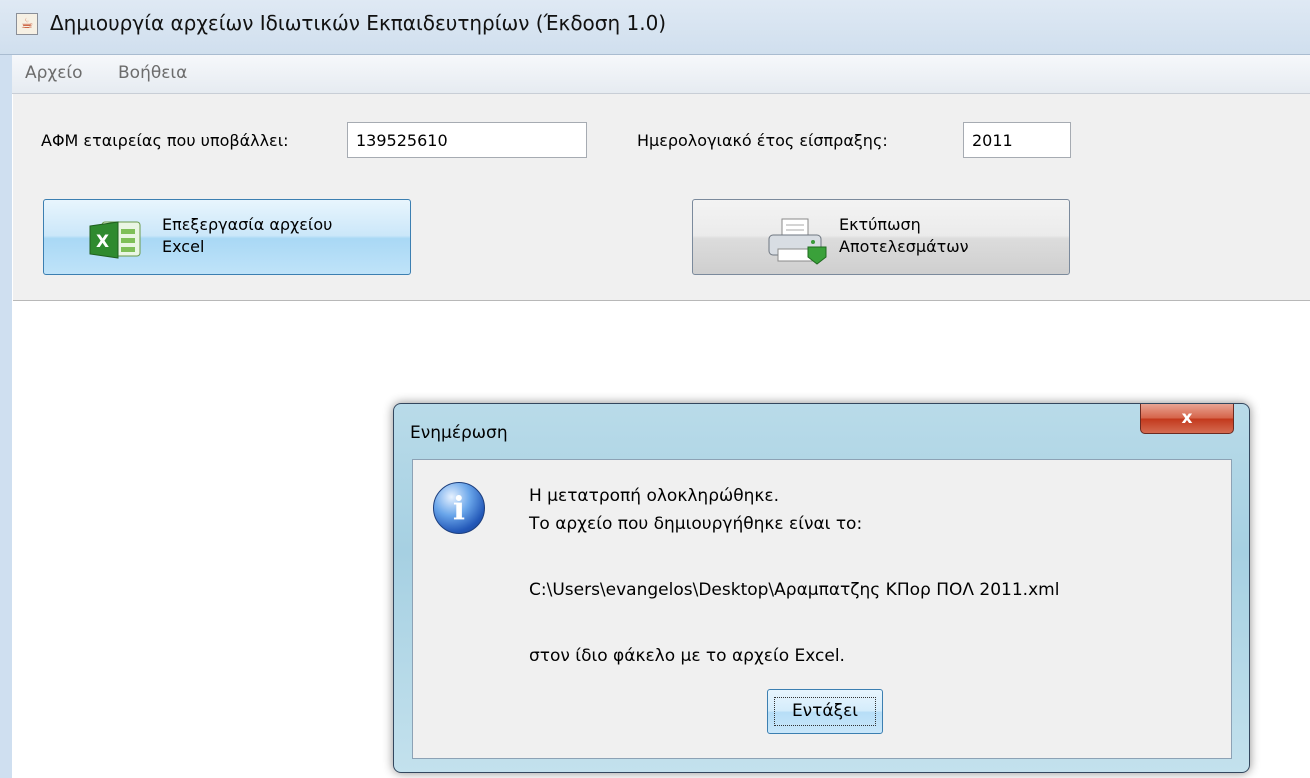 This screenshot has width=1310, height=778. I want to click on print-results-button: Εκτύπωση Αποτελεσμάτων, so click(881, 237).